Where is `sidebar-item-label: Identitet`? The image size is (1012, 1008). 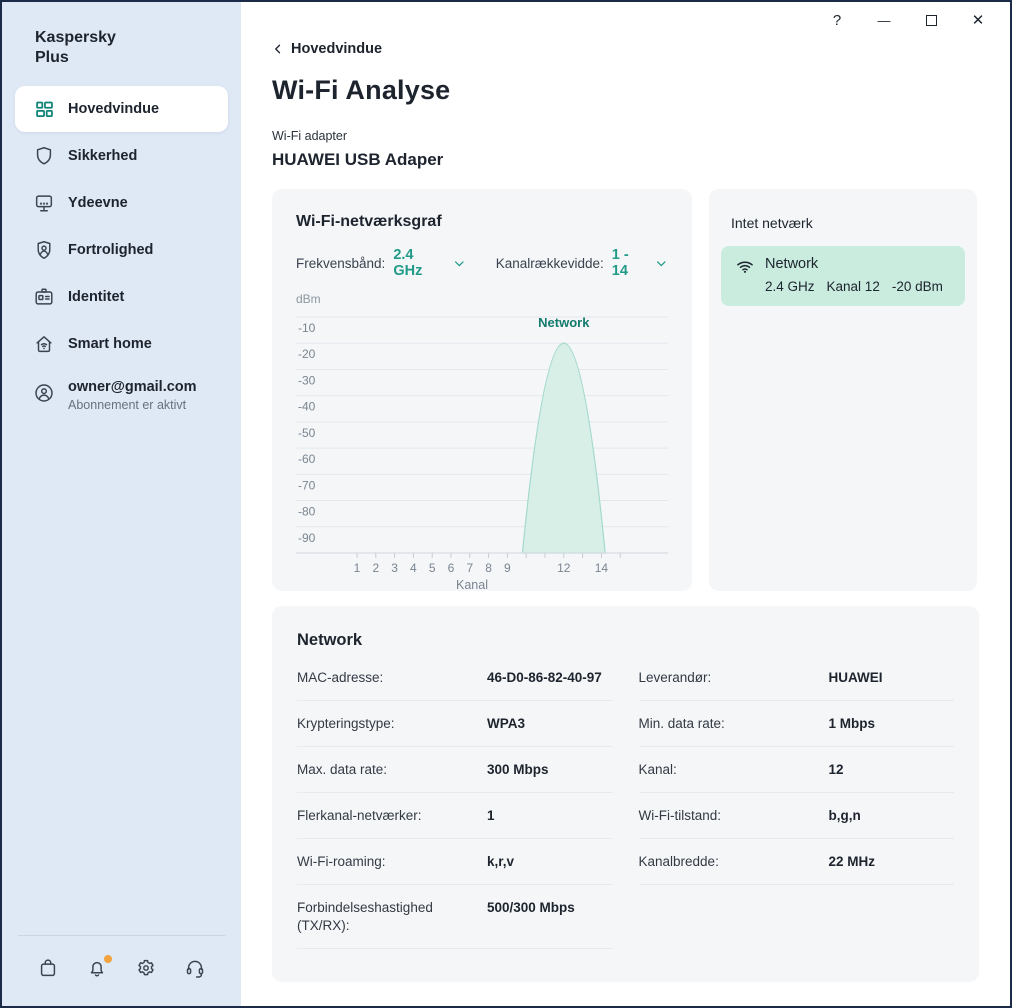
sidebar-item-label: Identitet is located at coordinates (96, 297).